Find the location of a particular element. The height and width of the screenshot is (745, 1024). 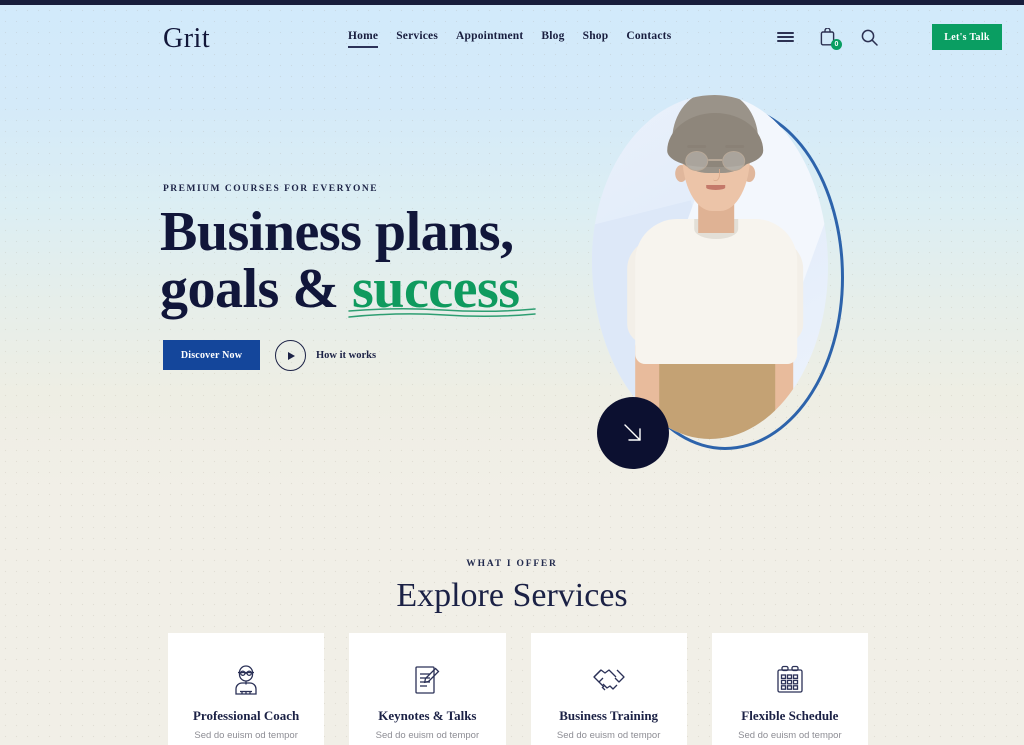

nav-item-blog: Blog is located at coordinates (552, 38).